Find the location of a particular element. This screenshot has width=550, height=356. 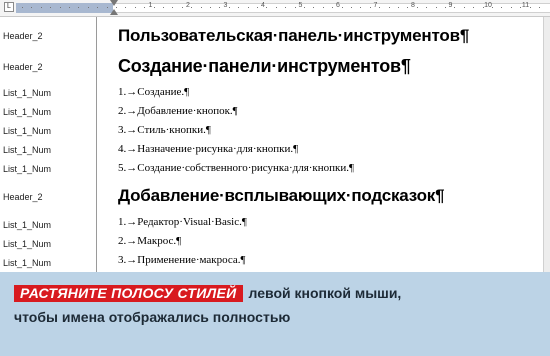

ruler-number: 6 is located at coordinates (338, 5).